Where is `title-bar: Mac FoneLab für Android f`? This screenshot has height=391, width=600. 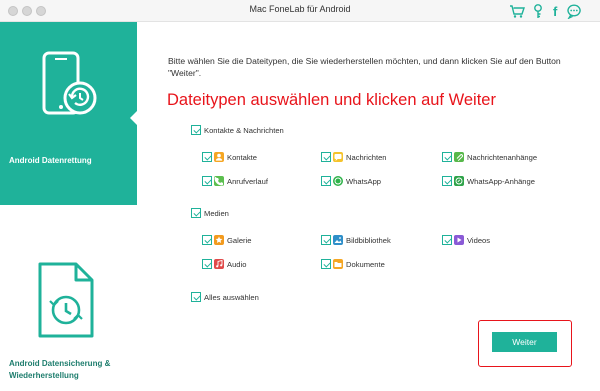
title-bar: Mac FoneLab für Android f is located at coordinates (300, 11).